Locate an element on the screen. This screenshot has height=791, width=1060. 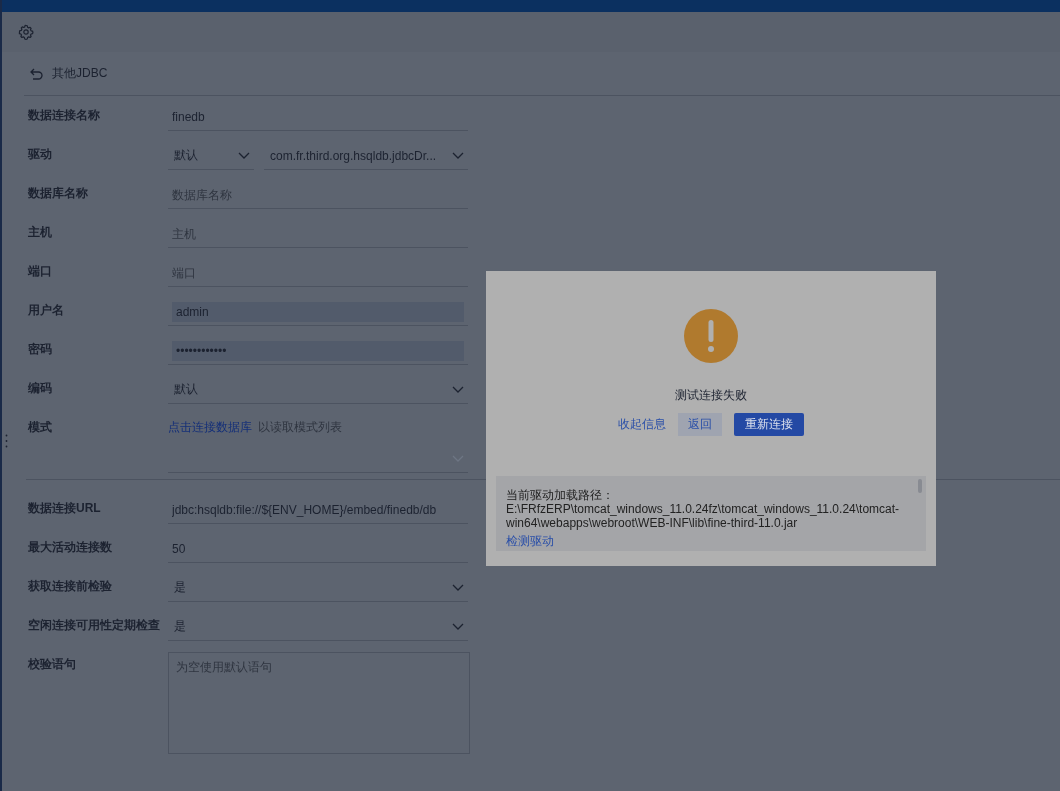
detect-driver-link: 检测驱动 is located at coordinates (530, 541).